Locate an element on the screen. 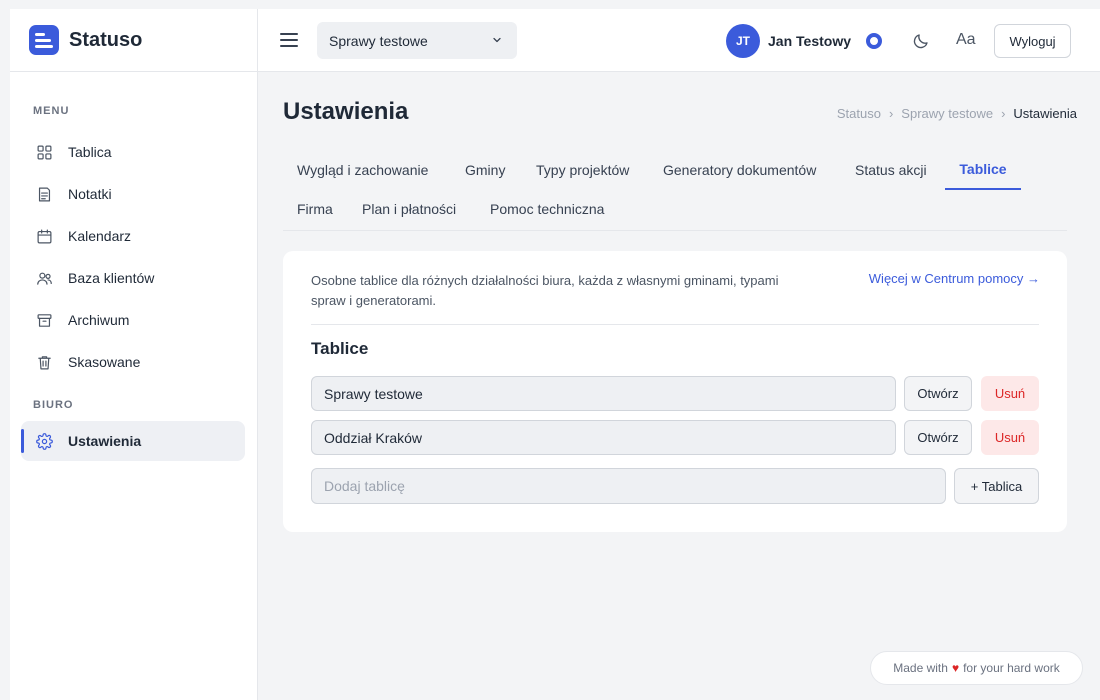 This screenshot has width=1100, height=700. tab-firma: Firma is located at coordinates (315, 209).